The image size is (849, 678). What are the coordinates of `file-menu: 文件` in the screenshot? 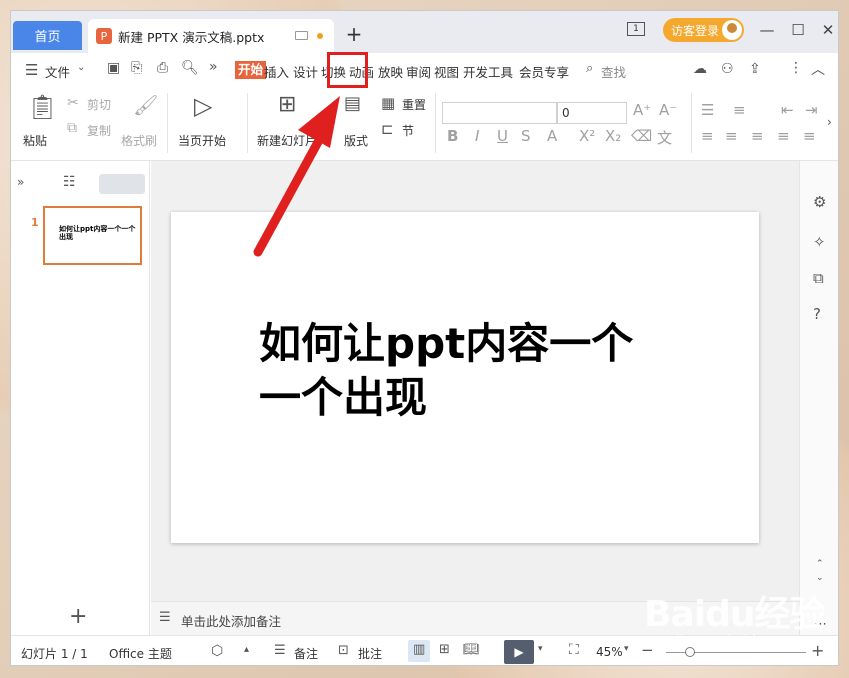 It's located at (57, 71).